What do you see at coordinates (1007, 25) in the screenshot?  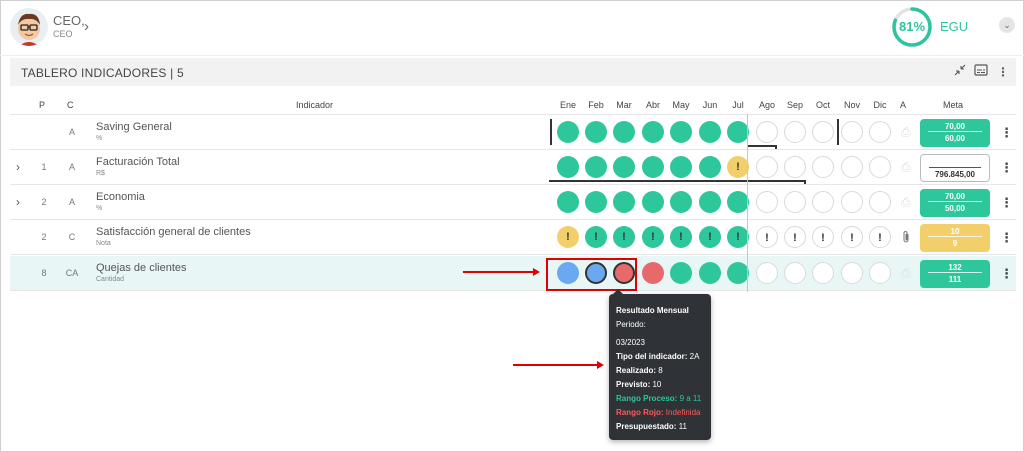 I see `chevron-down-icon: ⌄` at bounding box center [1007, 25].